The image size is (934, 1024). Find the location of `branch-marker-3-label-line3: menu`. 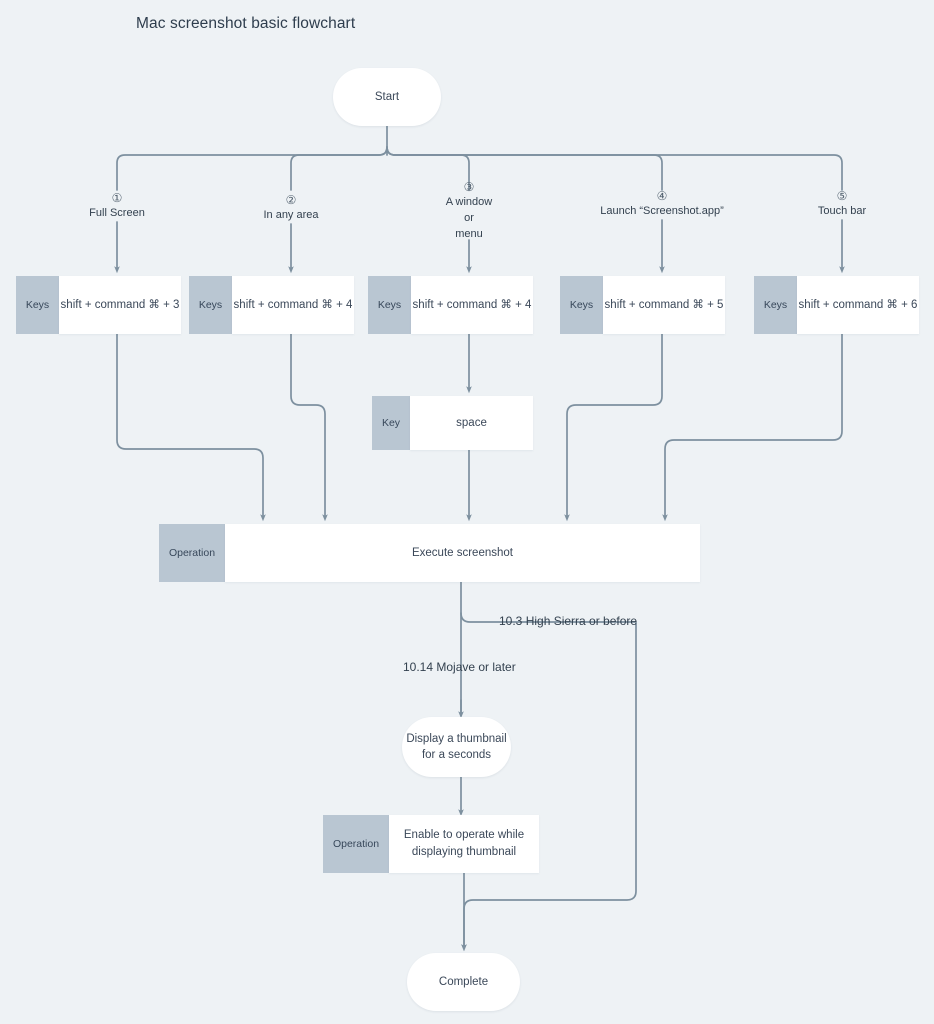

branch-marker-3-label-line3: menu is located at coordinates (469, 234).